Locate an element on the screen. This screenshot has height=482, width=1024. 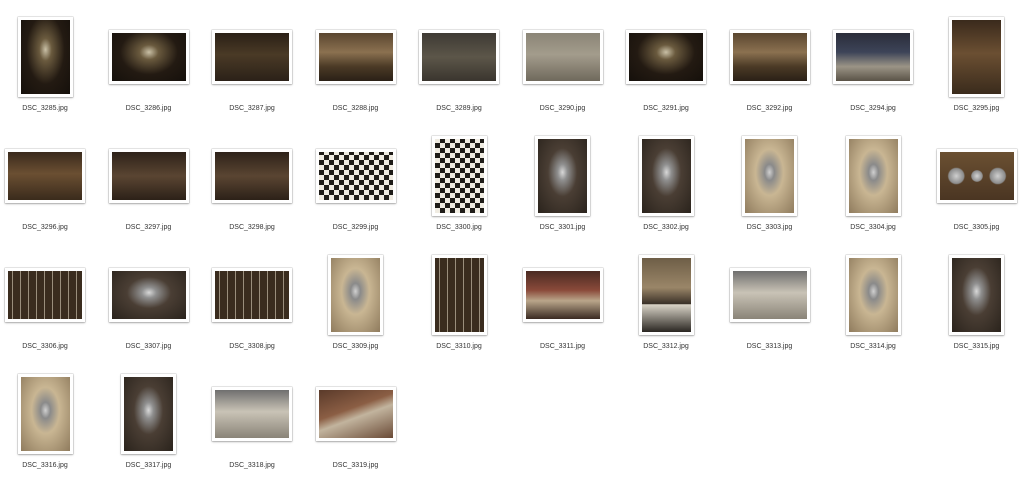
file-name-label: DSC_3313.jpg is located at coordinates (770, 346).